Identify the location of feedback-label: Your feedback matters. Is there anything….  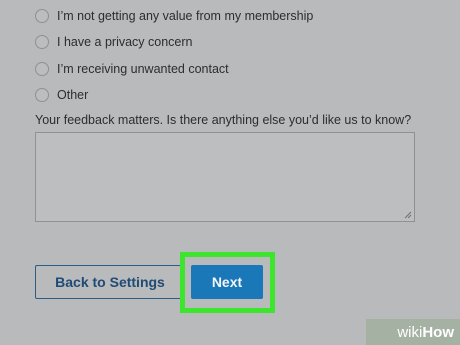
(223, 120).